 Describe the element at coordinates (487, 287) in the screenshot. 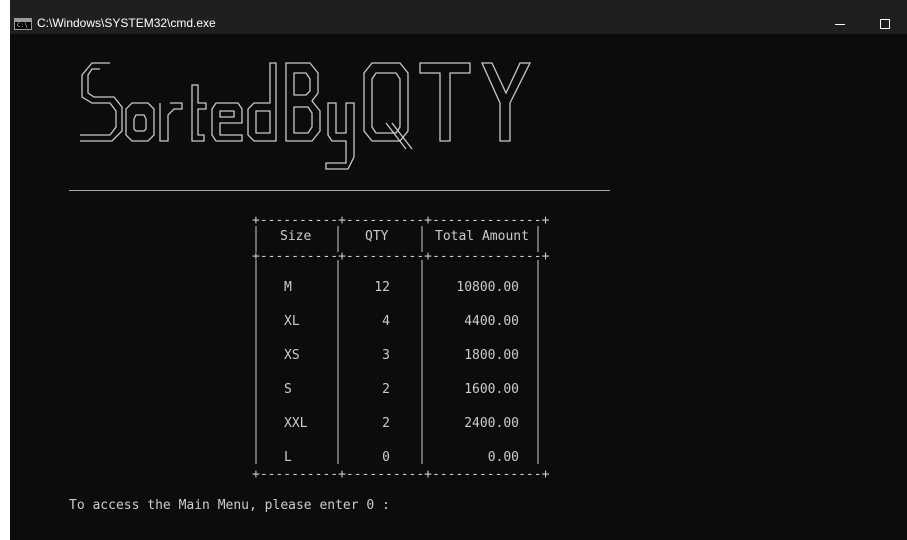

I see `cell-total: 10800.00` at that location.